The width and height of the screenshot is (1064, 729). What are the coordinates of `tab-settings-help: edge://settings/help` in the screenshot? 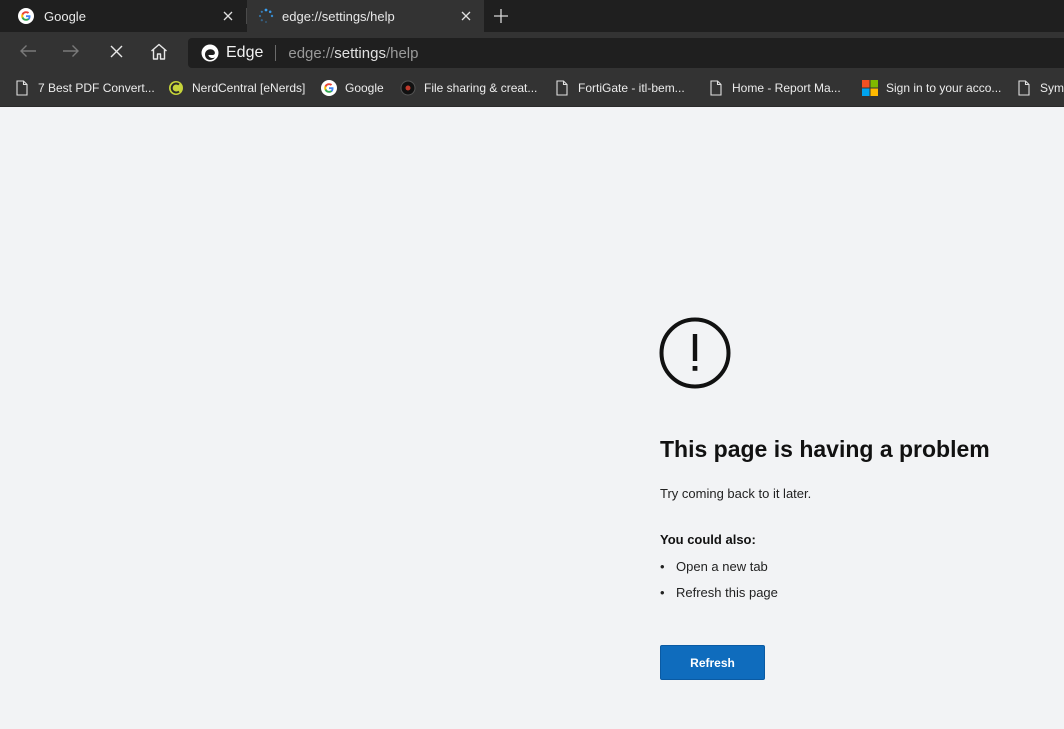 It's located at (365, 16).